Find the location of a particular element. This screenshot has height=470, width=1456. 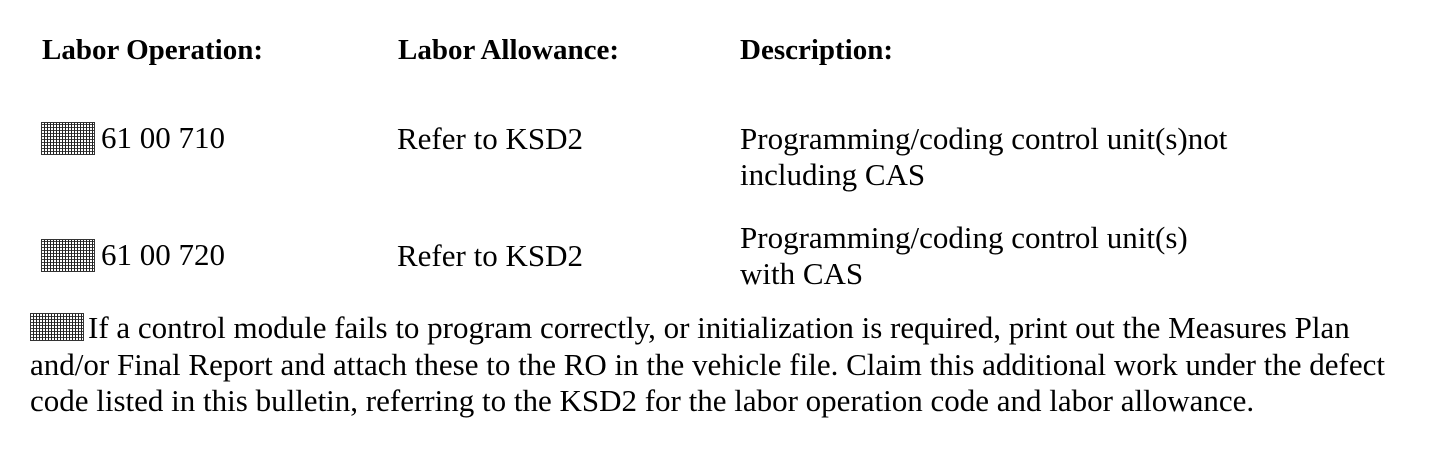

header-description: Description: is located at coordinates (817, 50).